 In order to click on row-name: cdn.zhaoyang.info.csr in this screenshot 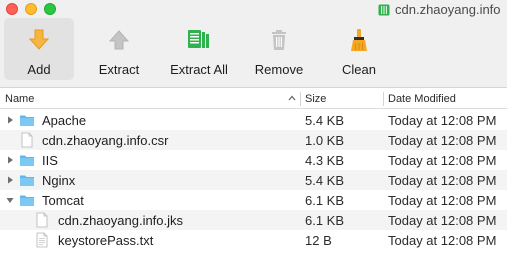, I will do `click(105, 140)`.